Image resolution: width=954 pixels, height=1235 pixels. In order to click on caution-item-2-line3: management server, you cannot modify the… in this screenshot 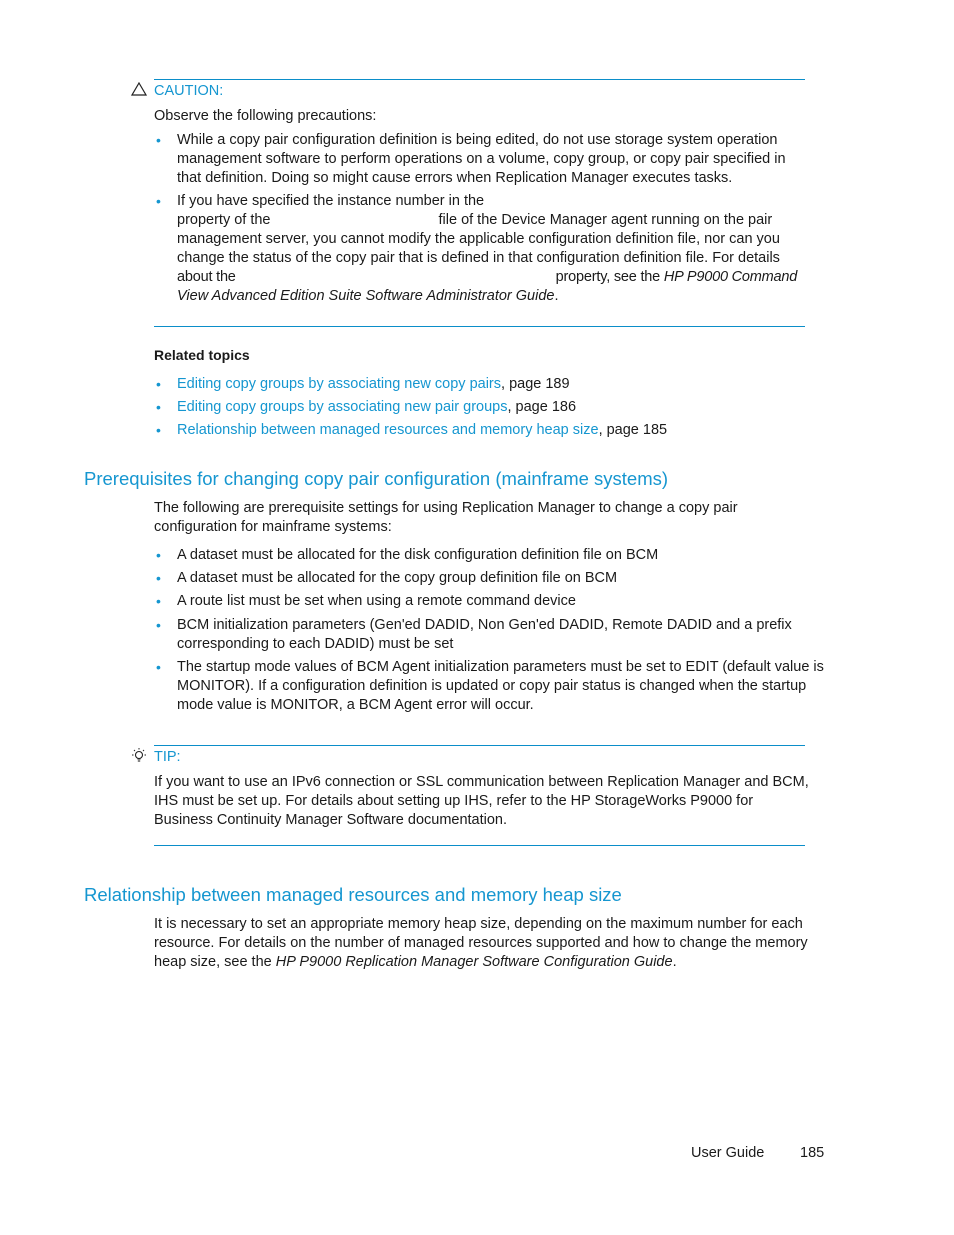, I will do `click(478, 239)`.